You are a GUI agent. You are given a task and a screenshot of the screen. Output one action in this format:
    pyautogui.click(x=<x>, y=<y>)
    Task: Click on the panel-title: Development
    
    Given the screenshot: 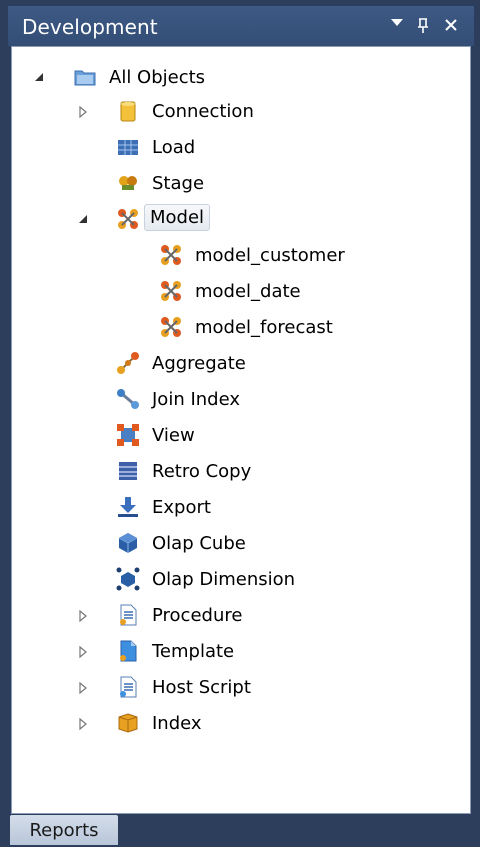 What is the action you would take?
    pyautogui.click(x=90, y=27)
    